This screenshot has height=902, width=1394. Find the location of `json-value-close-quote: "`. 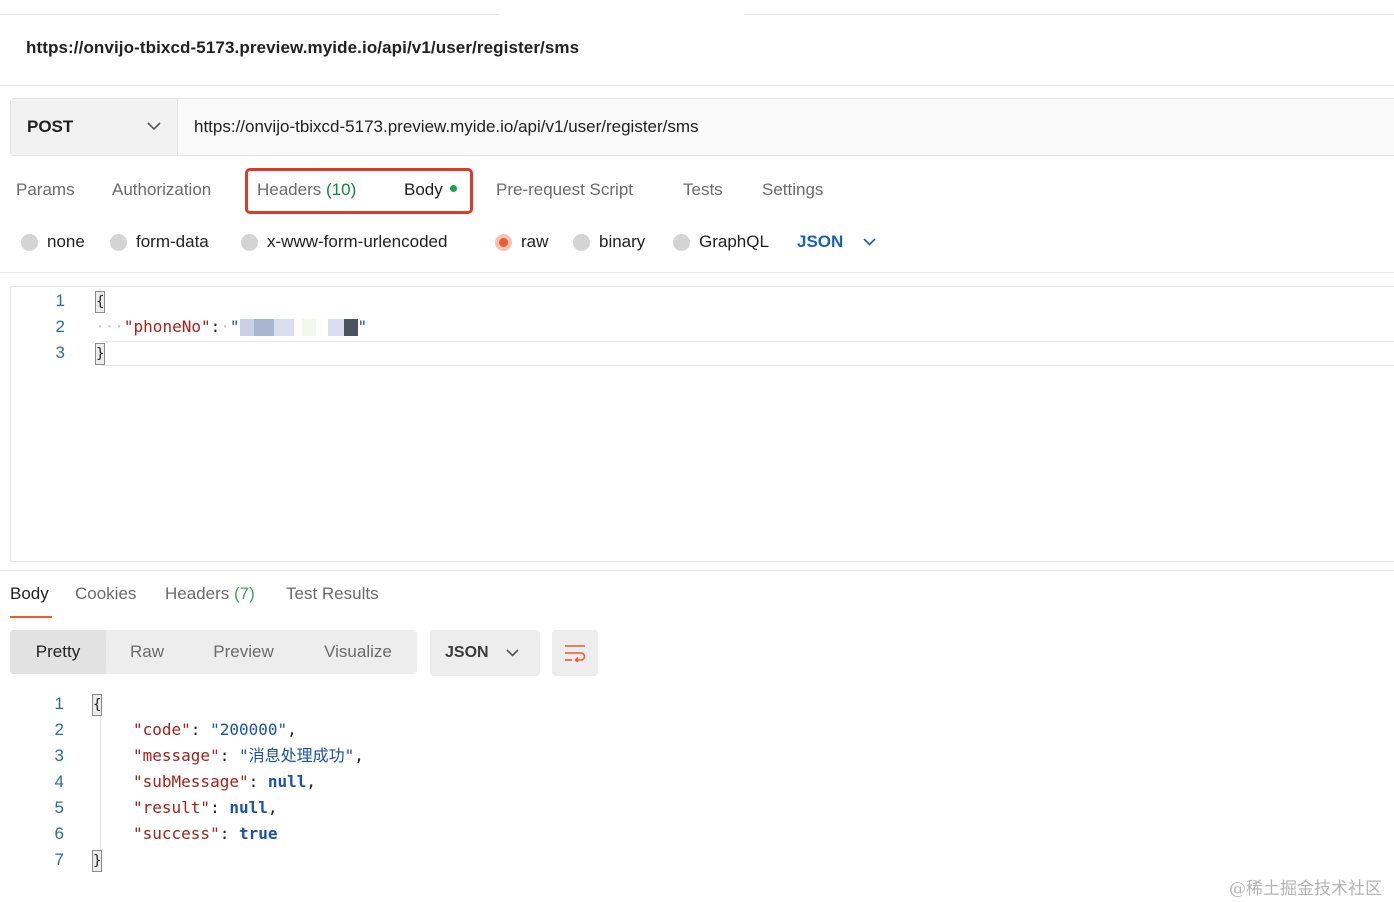

json-value-close-quote: " is located at coordinates (362, 326).